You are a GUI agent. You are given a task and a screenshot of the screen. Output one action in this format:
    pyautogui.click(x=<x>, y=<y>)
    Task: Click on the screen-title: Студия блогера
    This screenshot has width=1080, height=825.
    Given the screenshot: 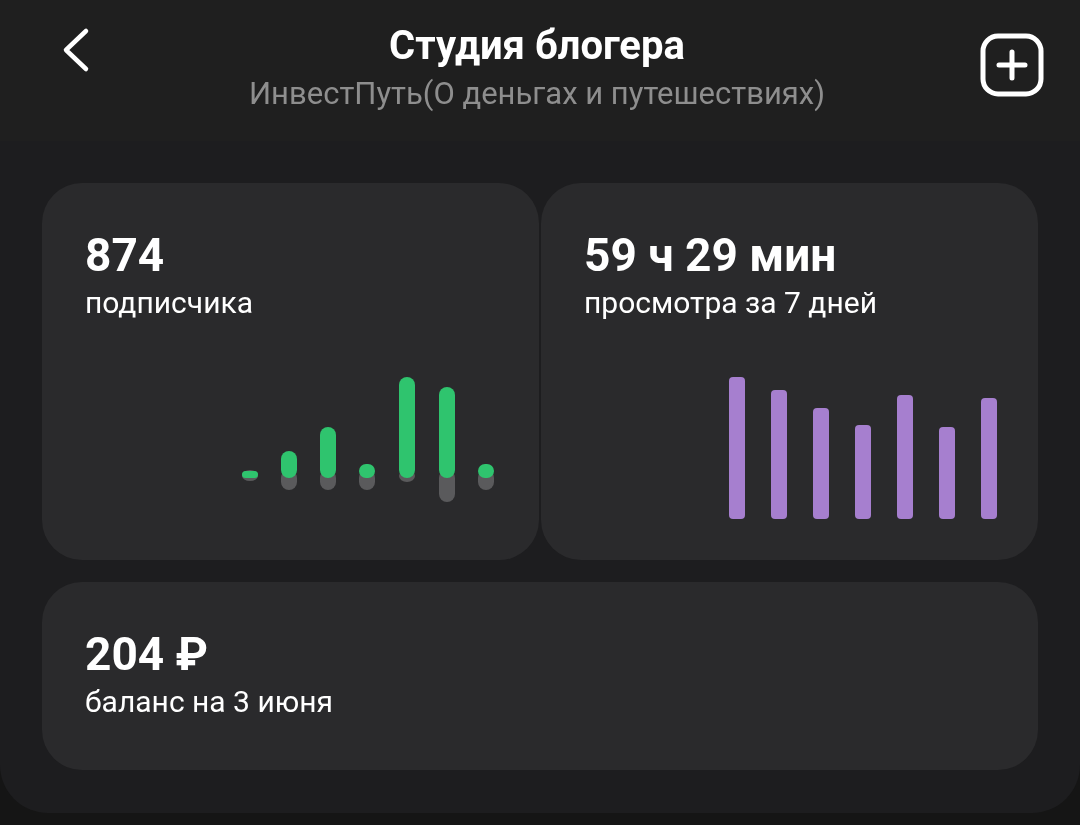 What is the action you would take?
    pyautogui.click(x=537, y=46)
    